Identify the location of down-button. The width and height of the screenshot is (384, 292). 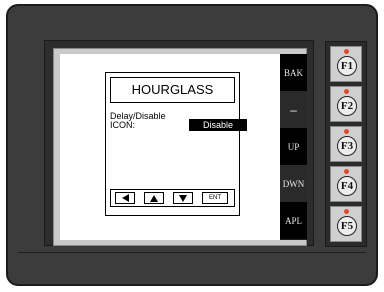
(183, 198).